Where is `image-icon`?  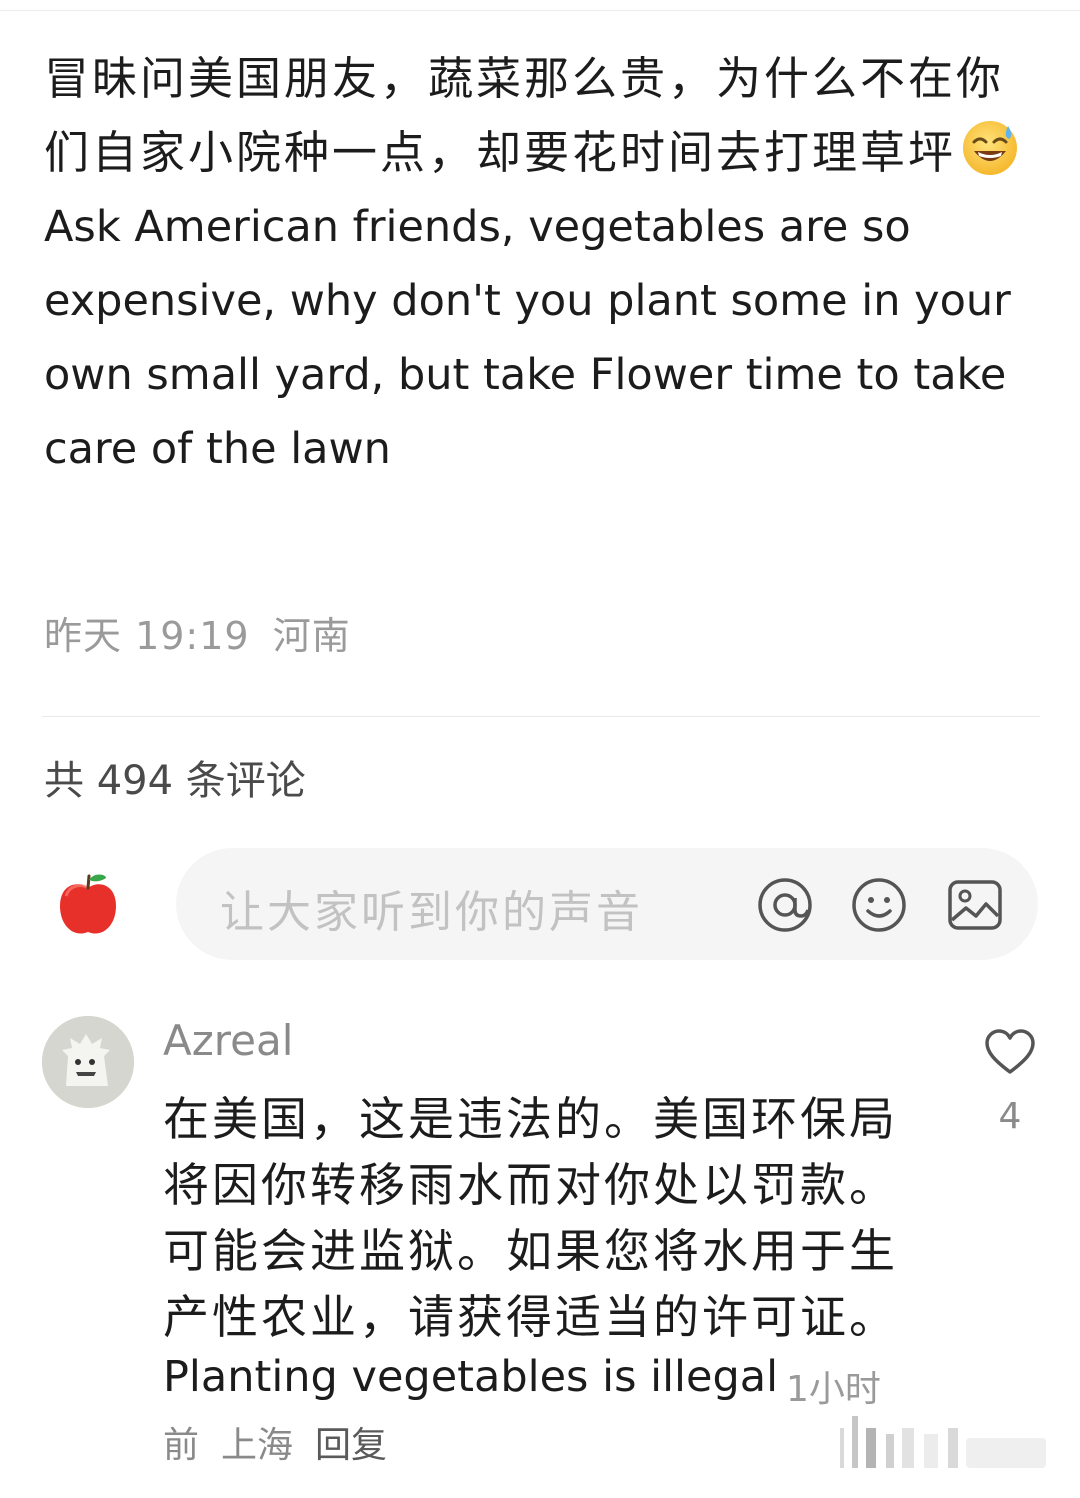 image-icon is located at coordinates (975, 905).